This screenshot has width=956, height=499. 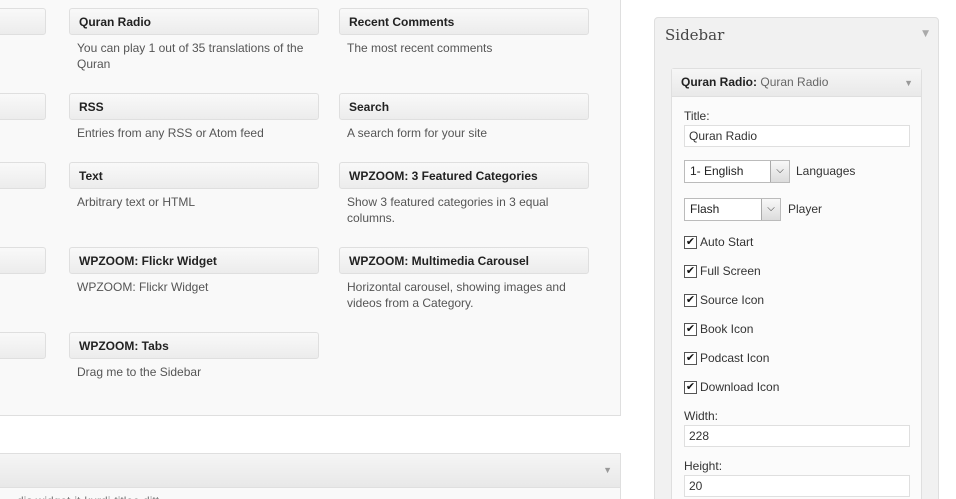 What do you see at coordinates (701, 416) in the screenshot?
I see `width-label: Width:` at bounding box center [701, 416].